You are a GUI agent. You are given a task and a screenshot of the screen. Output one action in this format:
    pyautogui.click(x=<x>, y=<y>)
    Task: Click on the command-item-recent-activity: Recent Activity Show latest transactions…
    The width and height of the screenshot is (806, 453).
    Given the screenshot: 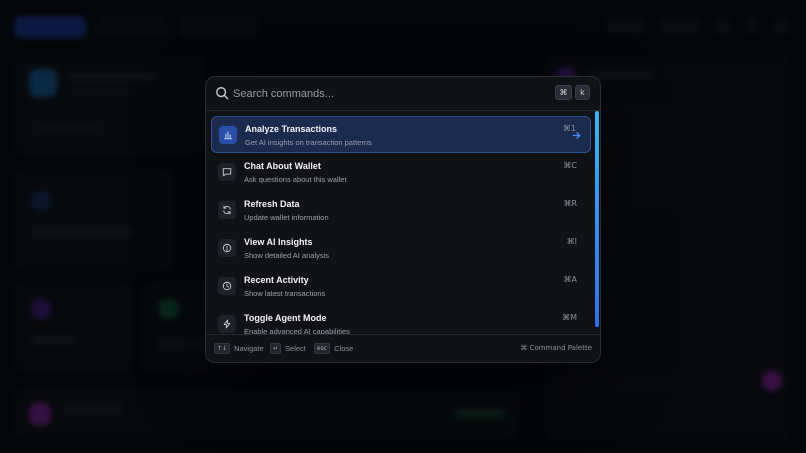 What is the action you would take?
    pyautogui.click(x=401, y=286)
    